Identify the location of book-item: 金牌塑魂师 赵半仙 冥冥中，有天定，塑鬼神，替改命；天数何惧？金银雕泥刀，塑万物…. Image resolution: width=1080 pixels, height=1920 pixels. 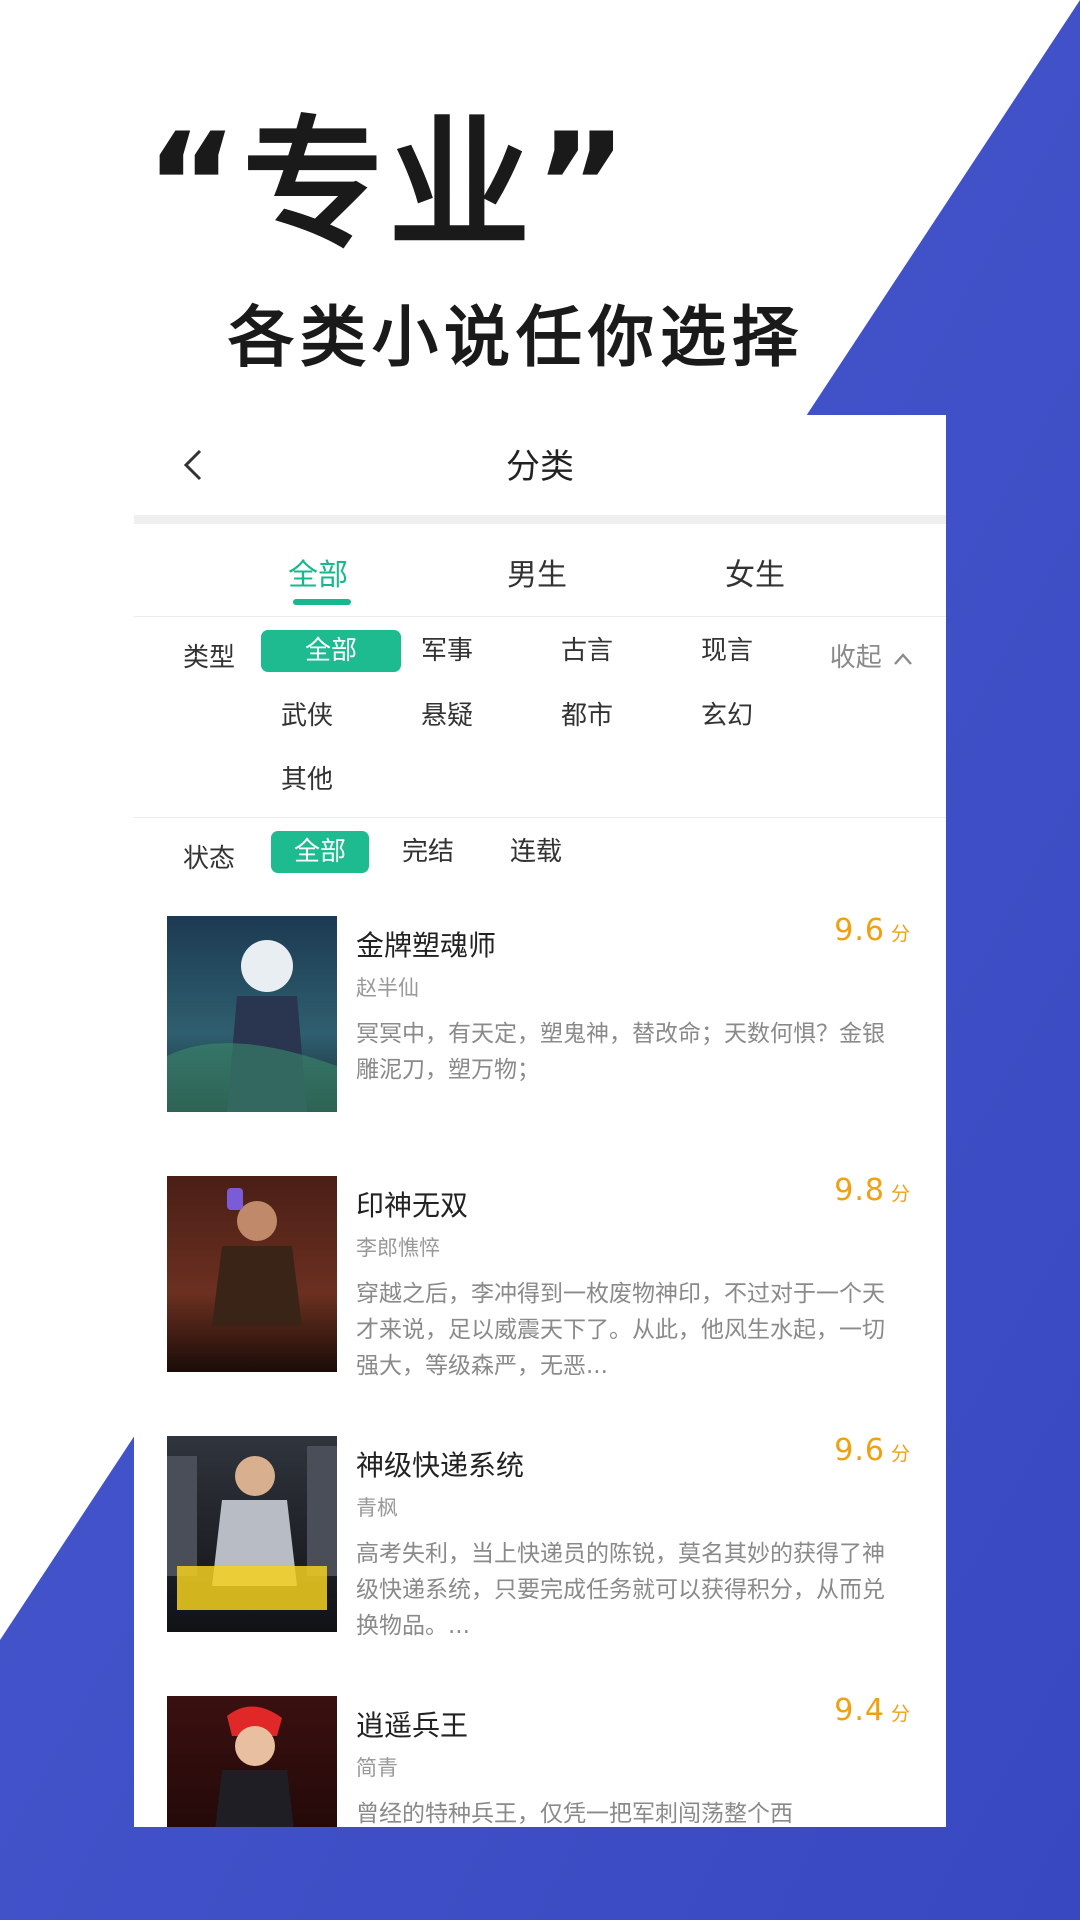
(540, 1024).